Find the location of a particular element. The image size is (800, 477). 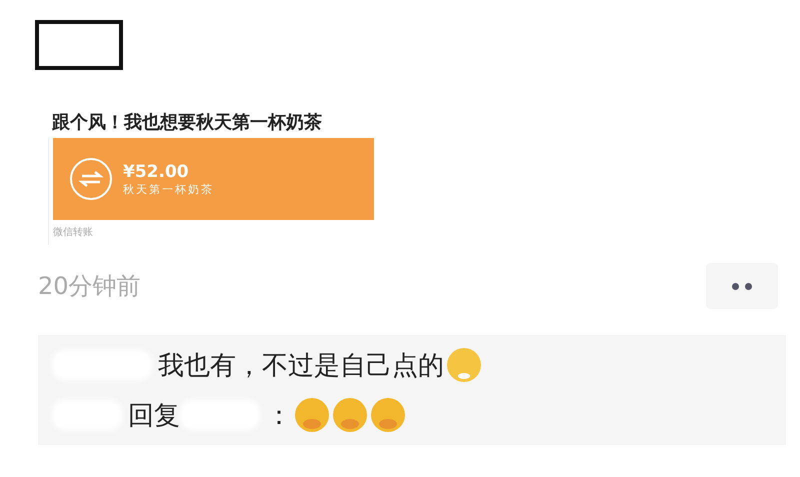

post-time: 20分钟前 is located at coordinates (89, 286).